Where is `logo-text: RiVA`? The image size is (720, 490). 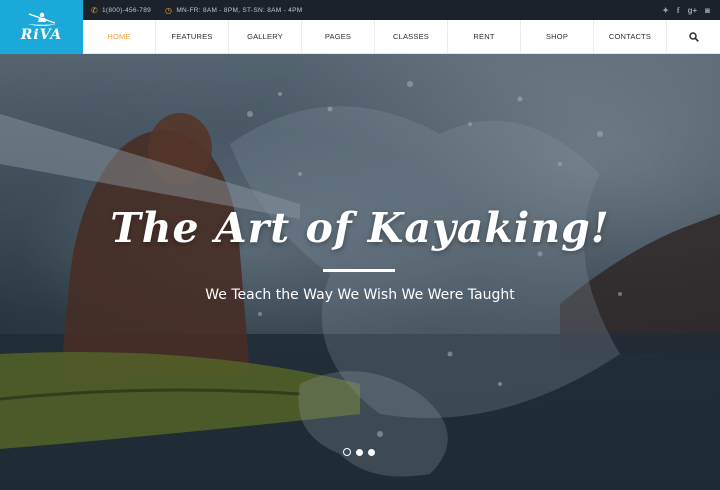
logo-text: RiVA is located at coordinates (41, 35).